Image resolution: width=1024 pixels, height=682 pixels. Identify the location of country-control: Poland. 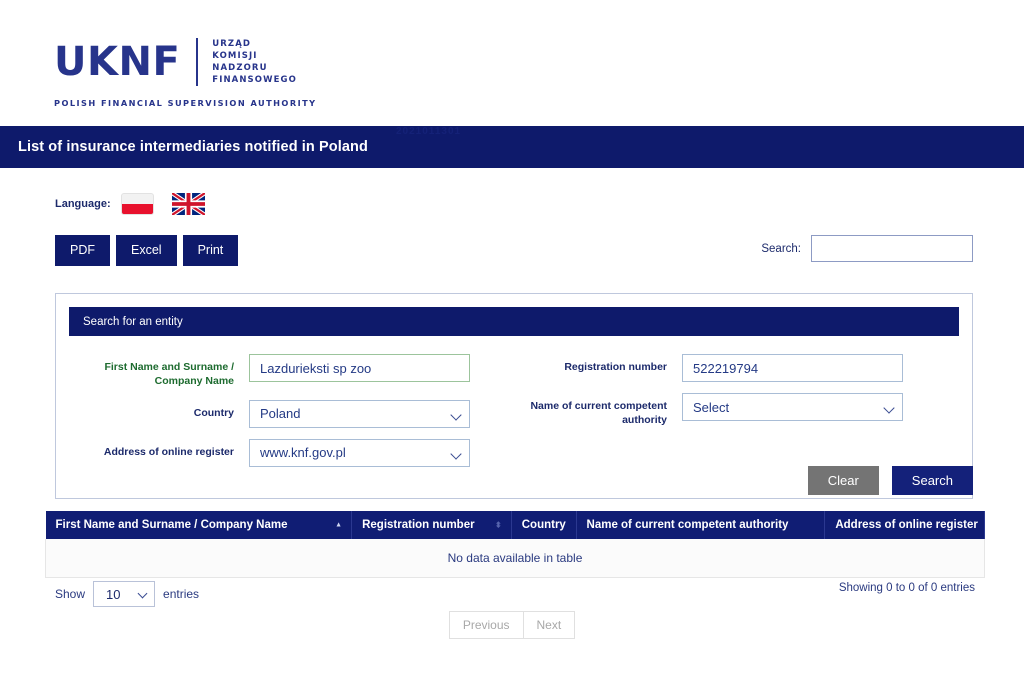
(381, 413).